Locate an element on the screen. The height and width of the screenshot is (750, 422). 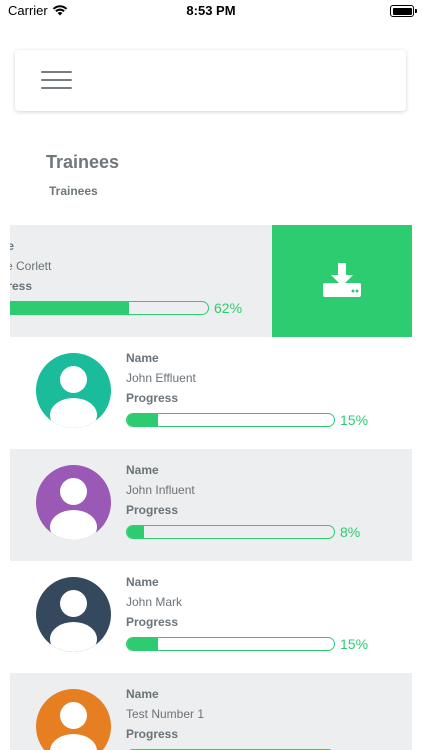
download-button is located at coordinates (342, 281).